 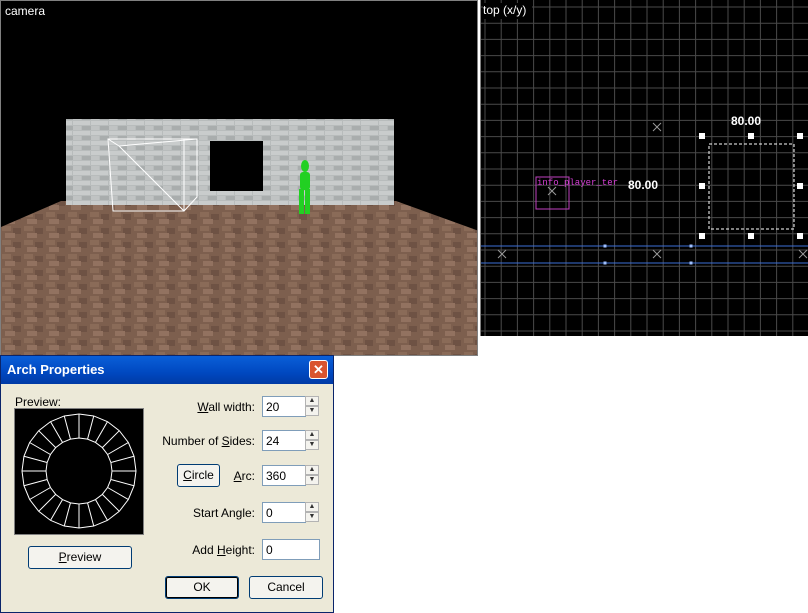 What do you see at coordinates (244, 476) in the screenshot?
I see `arc-label: Arc:` at bounding box center [244, 476].